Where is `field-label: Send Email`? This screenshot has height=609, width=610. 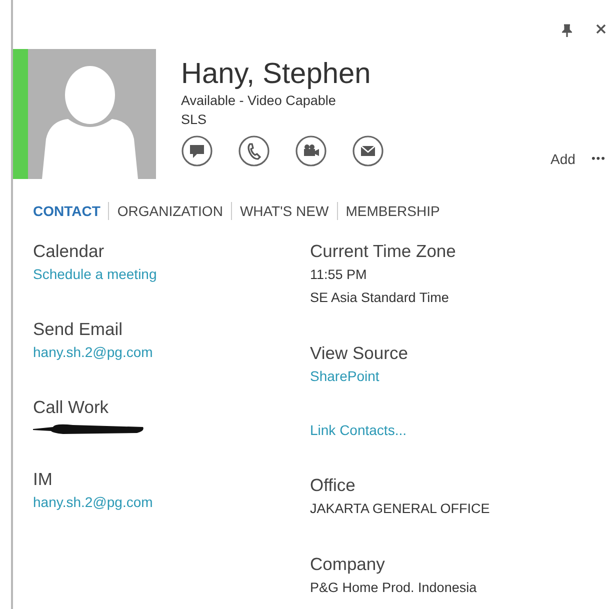 field-label: Send Email is located at coordinates (77, 329).